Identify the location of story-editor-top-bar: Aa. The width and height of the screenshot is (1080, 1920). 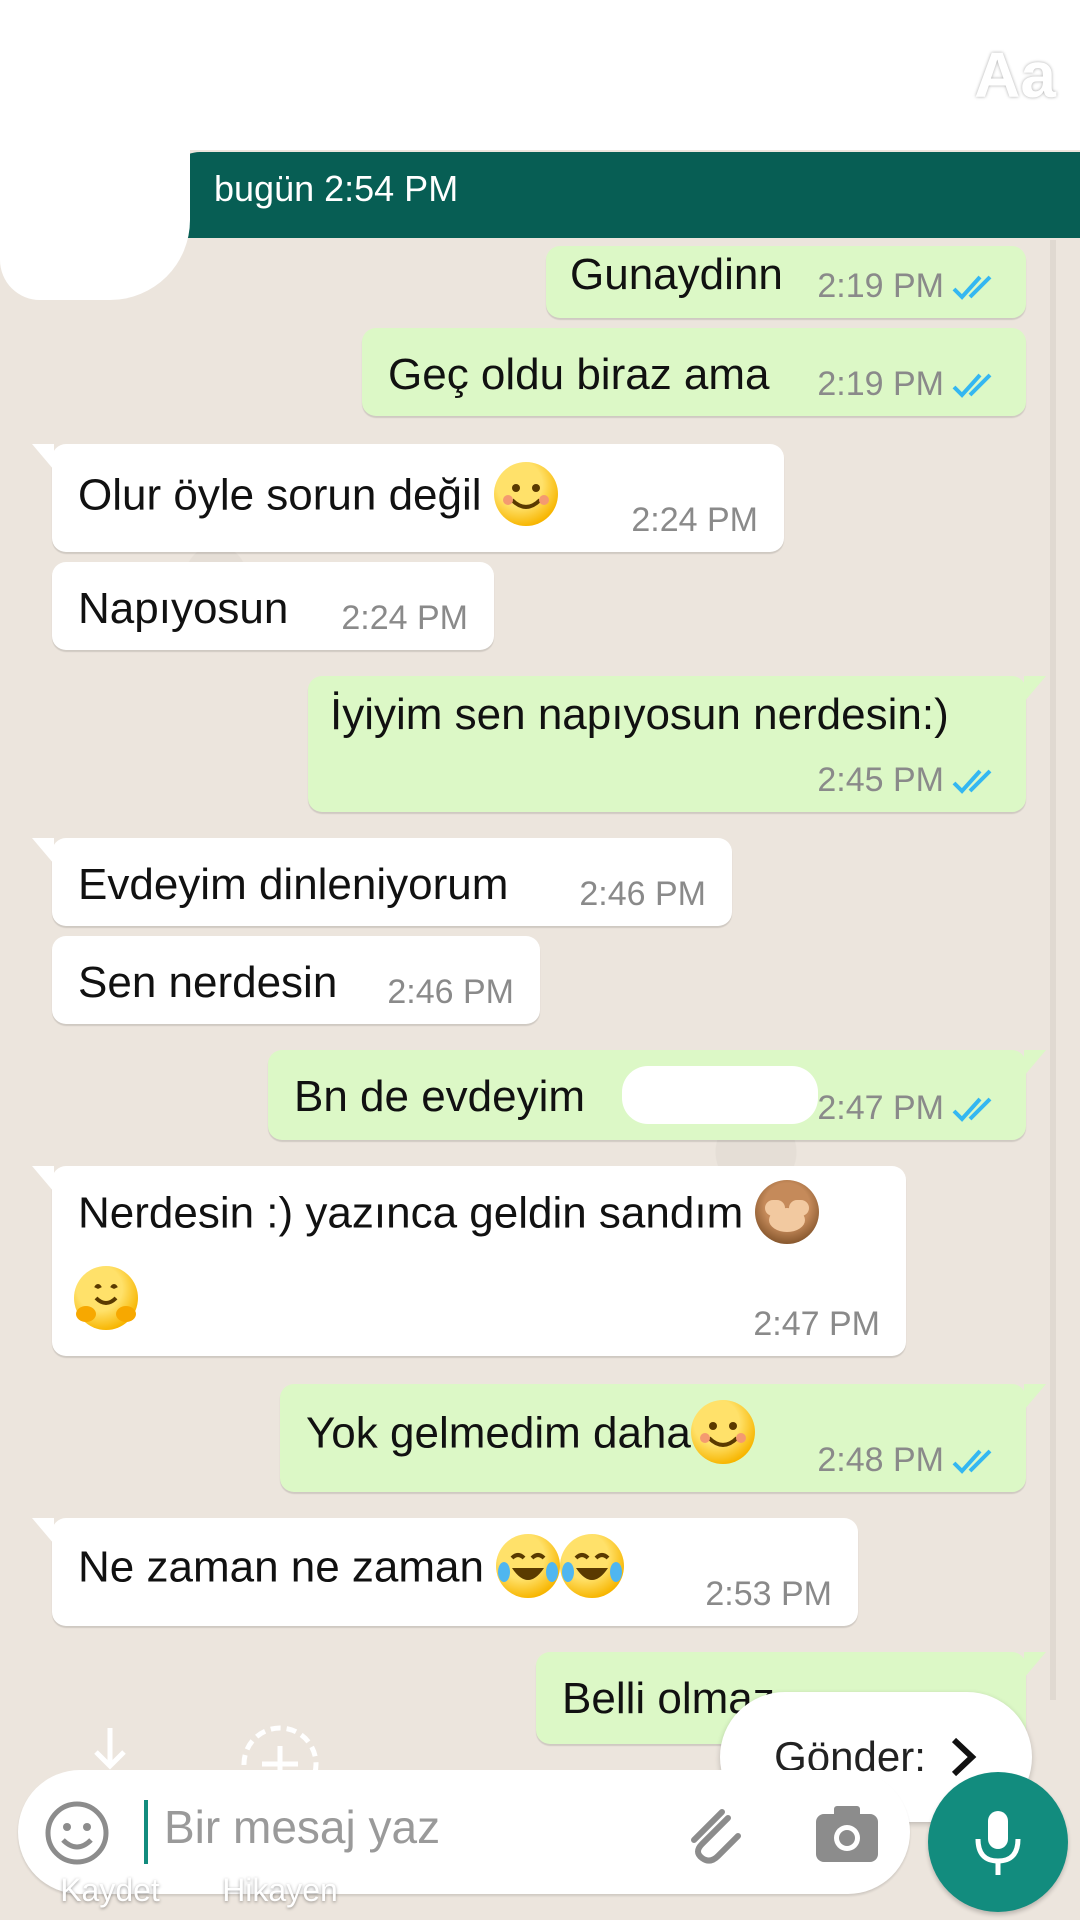
(540, 75).